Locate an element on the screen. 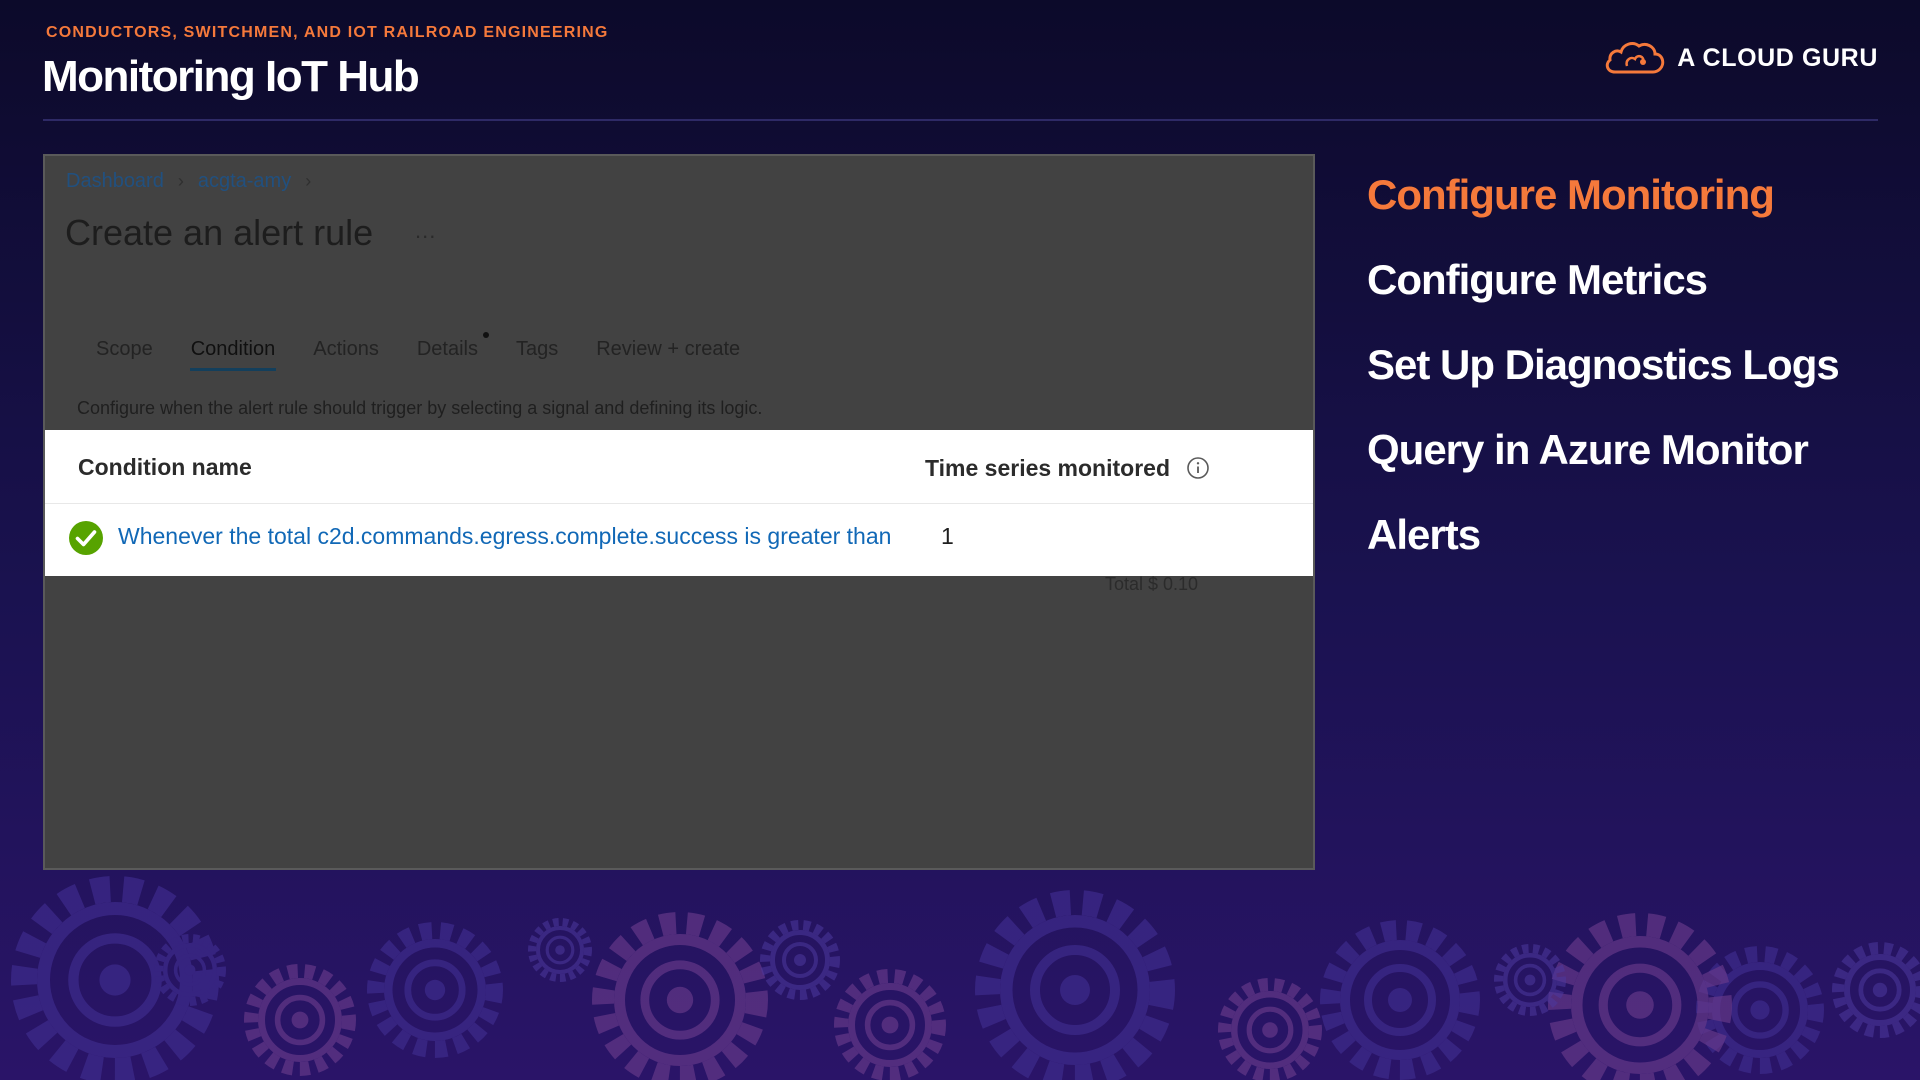 The height and width of the screenshot is (1080, 1920). column-header-condition-name: Condition name is located at coordinates (165, 467).